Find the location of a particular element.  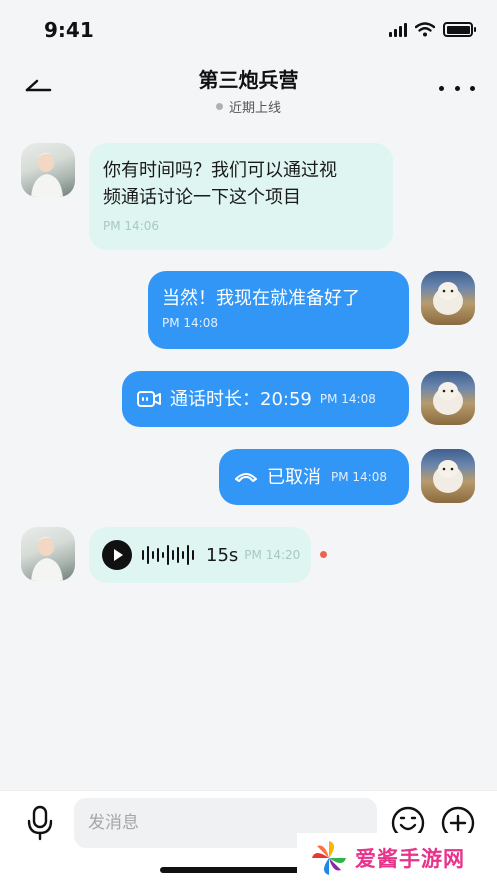

presence-label: 近期上线 is located at coordinates (254, 108).